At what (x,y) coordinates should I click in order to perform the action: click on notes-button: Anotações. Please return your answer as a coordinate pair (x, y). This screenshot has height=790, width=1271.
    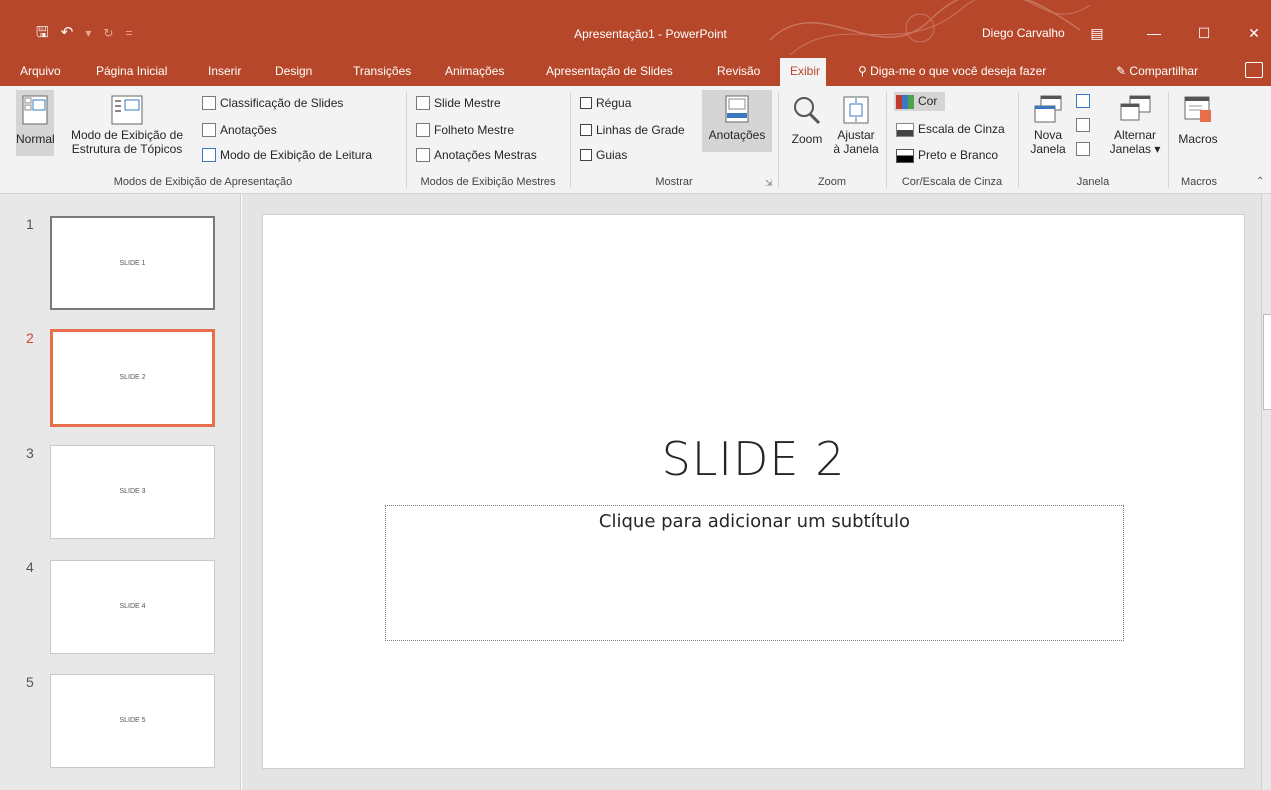
    Looking at the image, I should click on (737, 121).